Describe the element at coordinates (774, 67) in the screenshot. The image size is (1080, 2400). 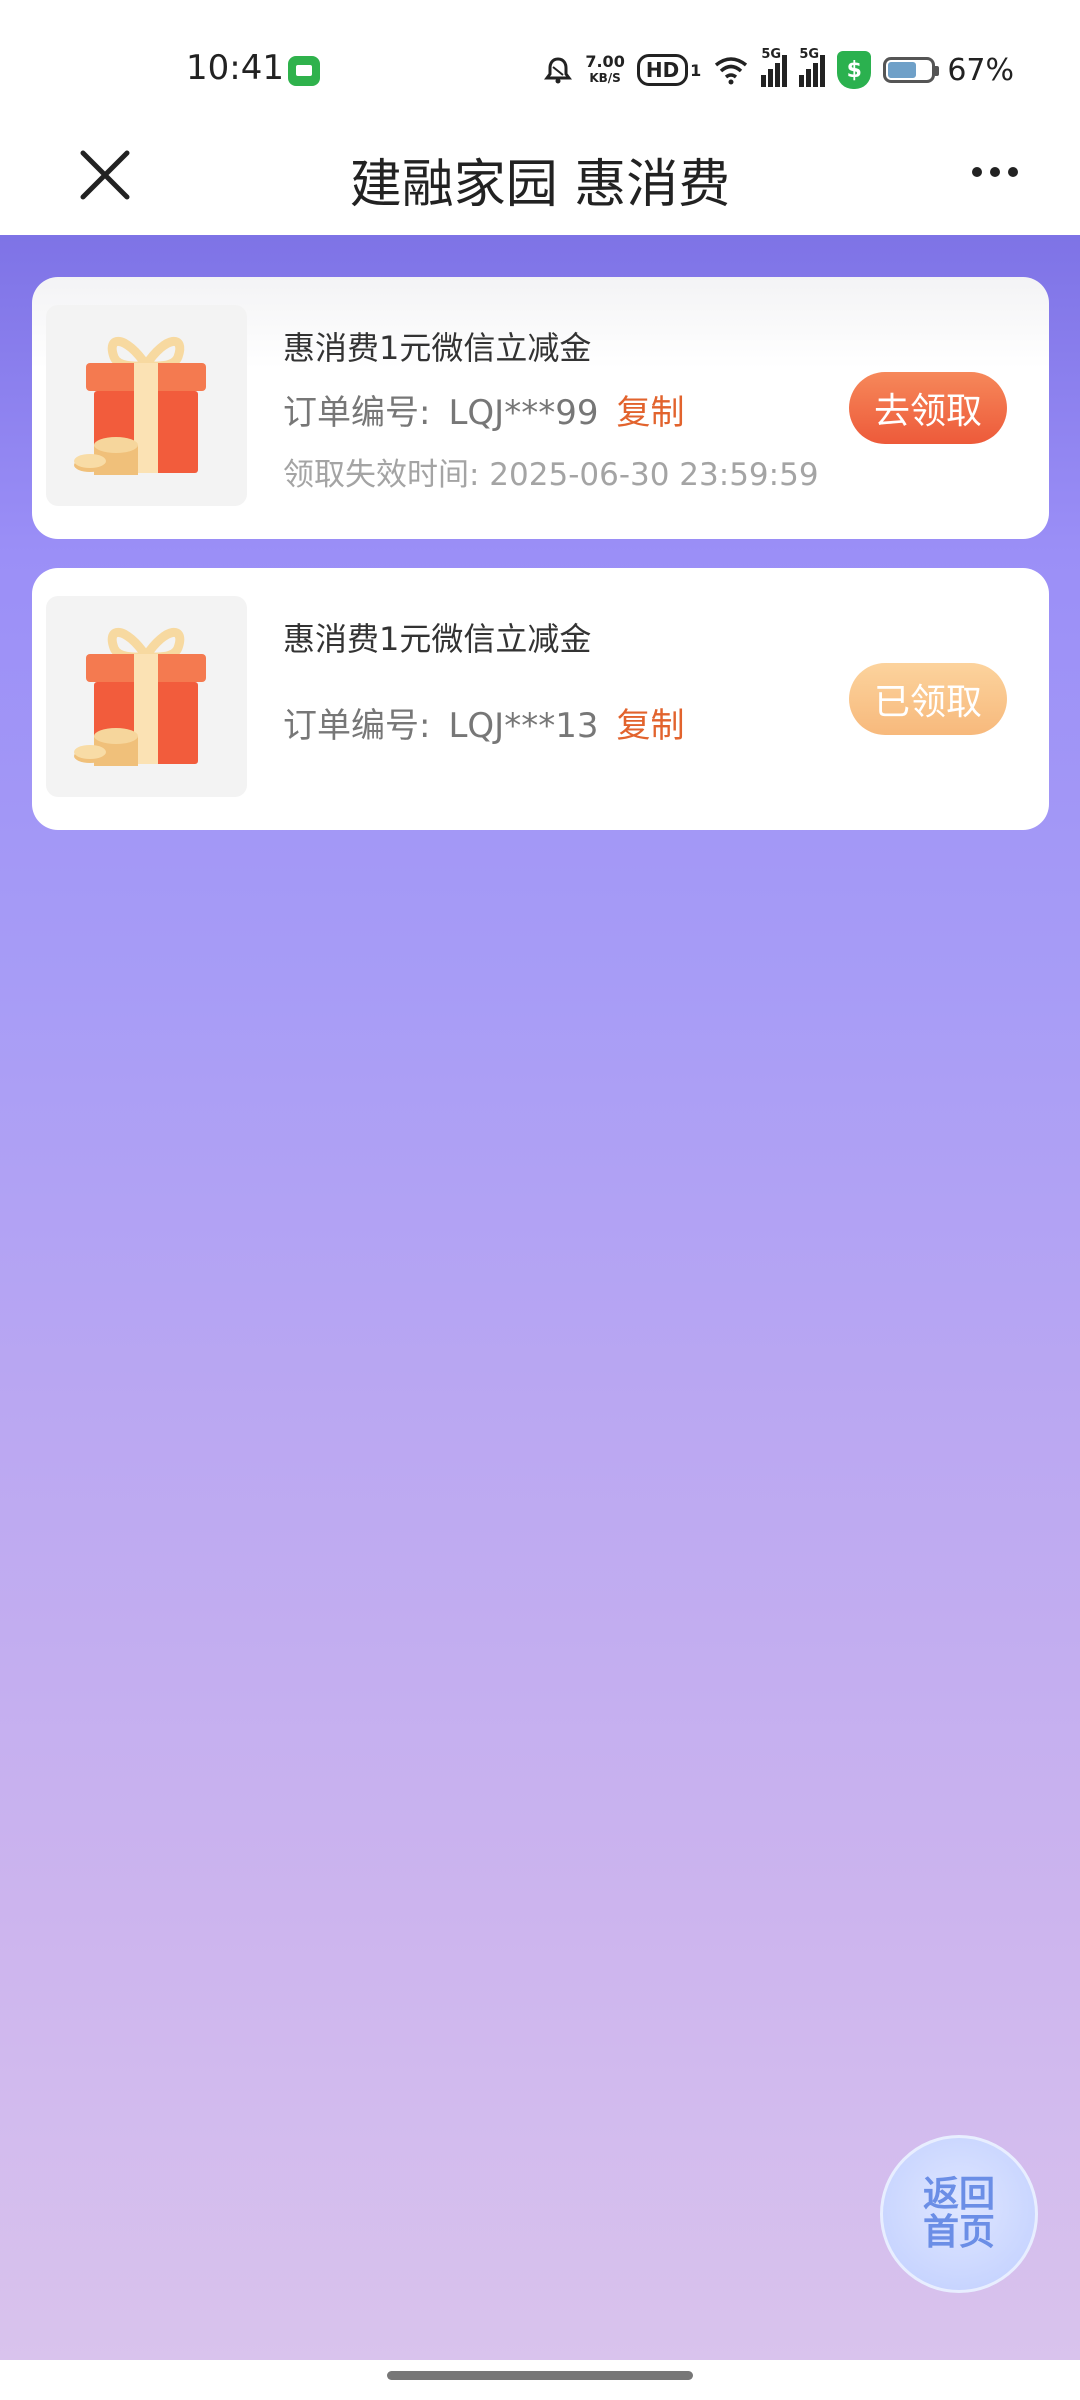
I see `signal-icon-sim1: 5G` at that location.